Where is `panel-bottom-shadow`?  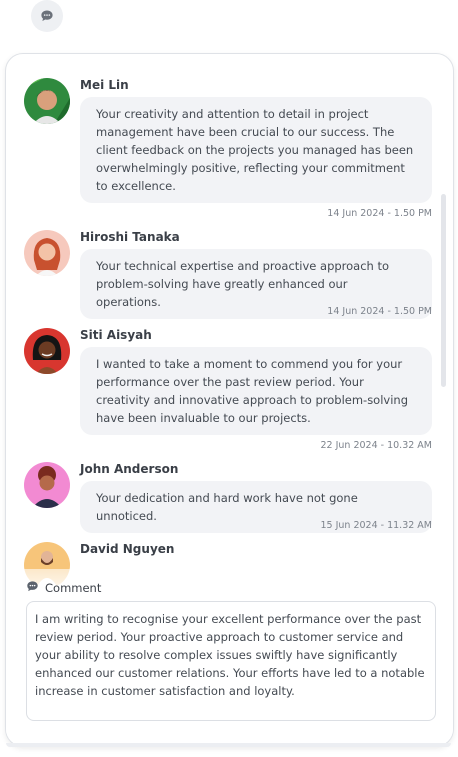 panel-bottom-shadow is located at coordinates (228, 745).